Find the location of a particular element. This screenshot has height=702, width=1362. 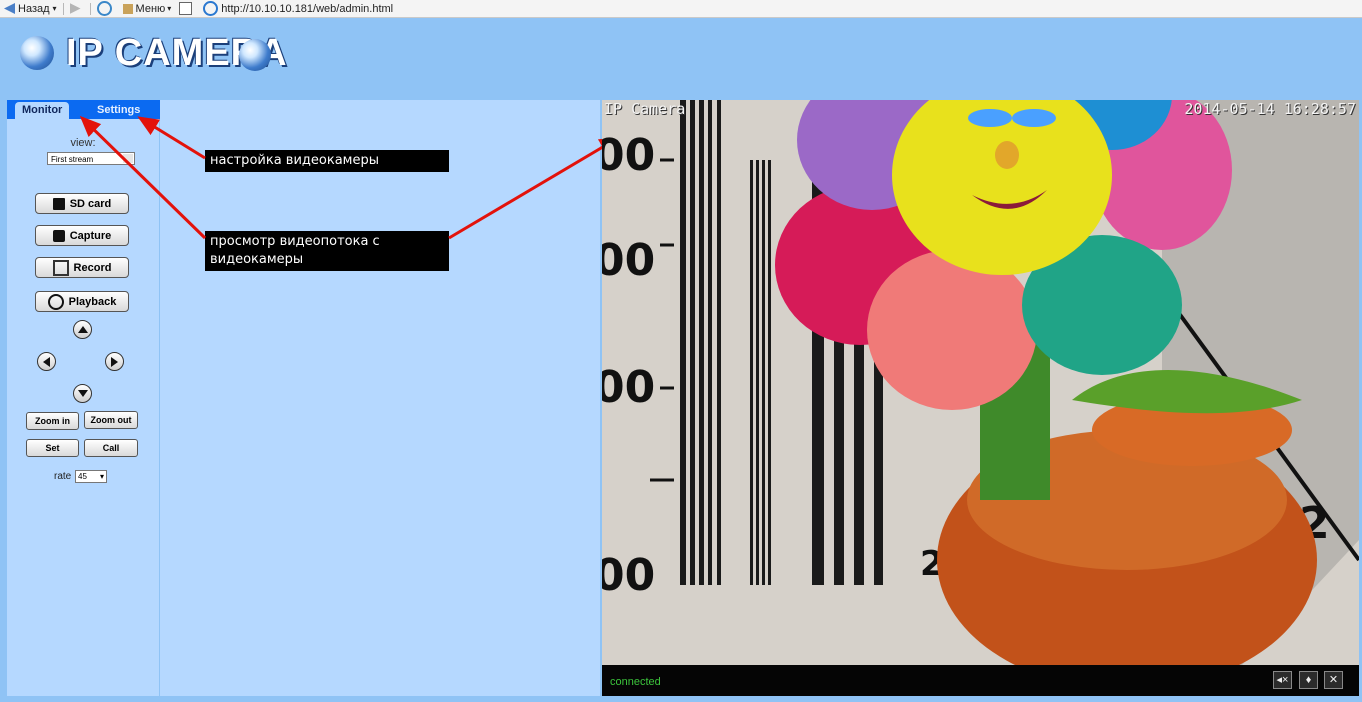

address-bar: http://10.10.10.181/web/admin.html is located at coordinates (298, 8).